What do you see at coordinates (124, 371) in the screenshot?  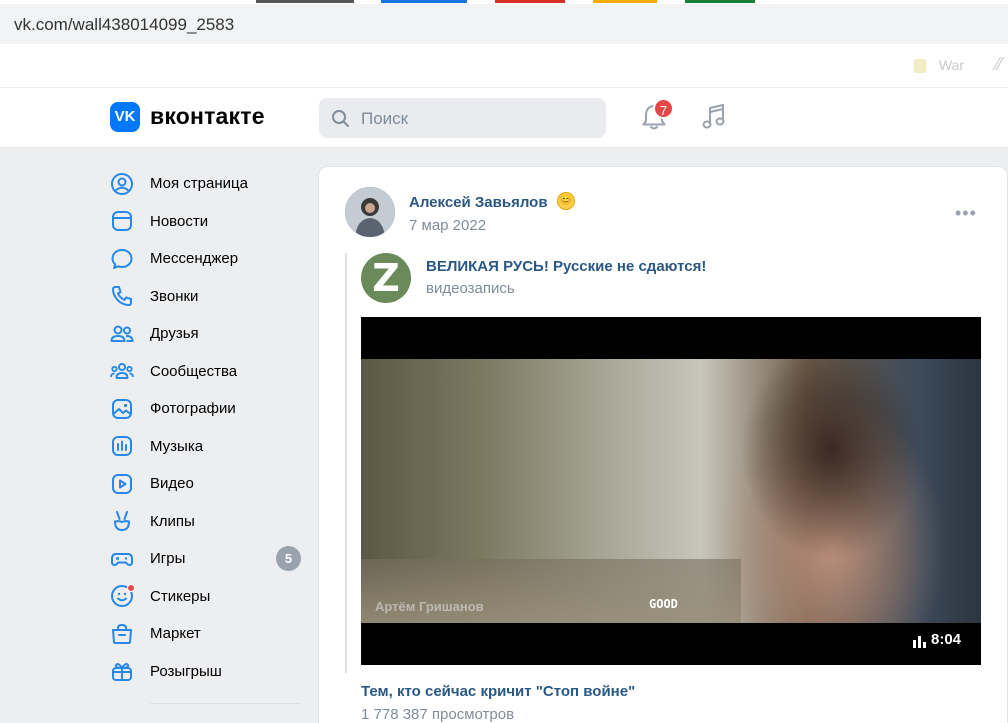 I see `communities-icon` at bounding box center [124, 371].